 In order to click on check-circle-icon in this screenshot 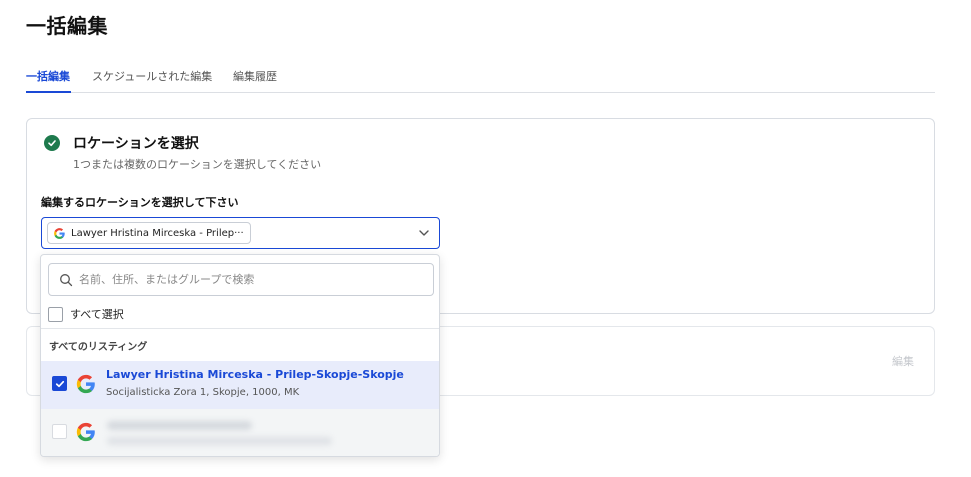, I will do `click(52, 143)`.